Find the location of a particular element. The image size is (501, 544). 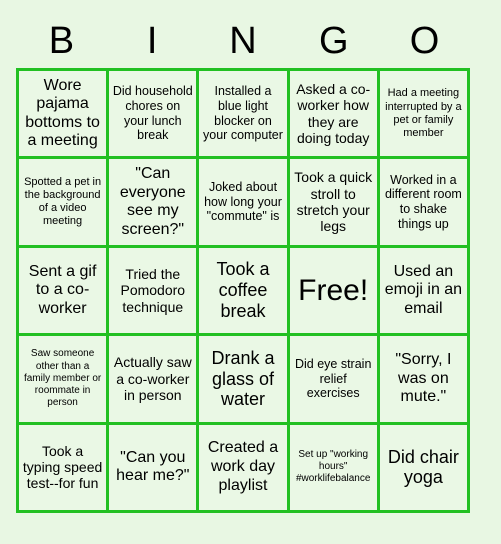

bingo-cell-text: Used an emoji in an email is located at coordinates (423, 289).